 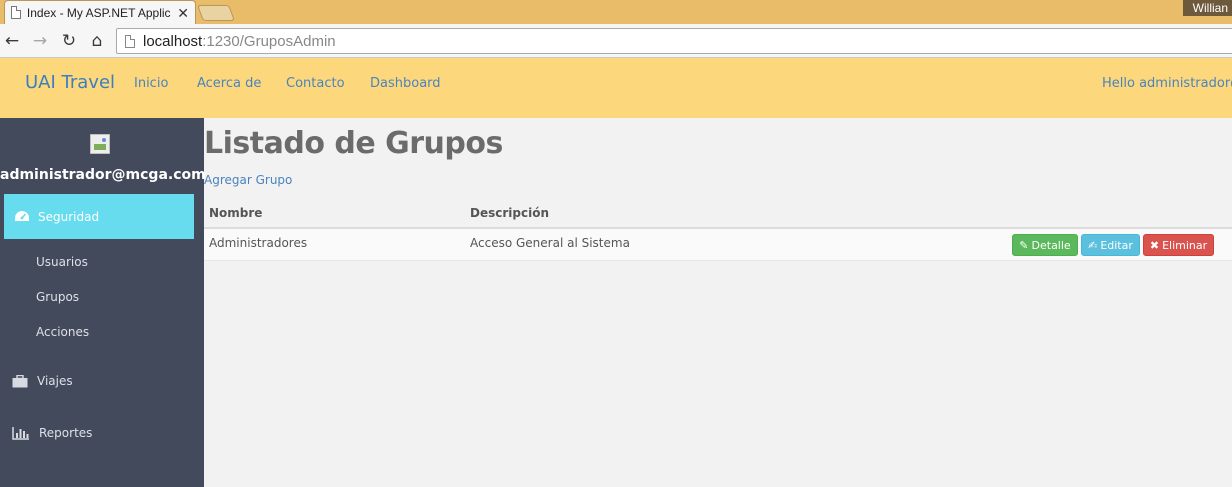 I want to click on address-bar: localhost:1230/GruposAdmin, so click(x=674, y=41).